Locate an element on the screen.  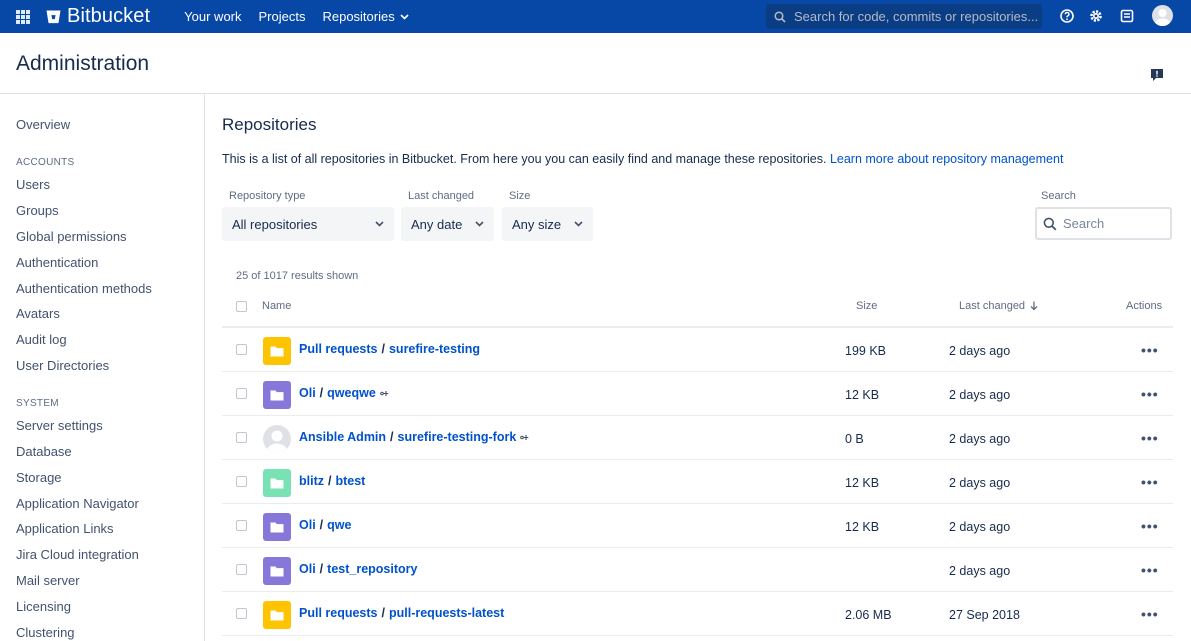
app-switcher-icon is located at coordinates (23, 16).